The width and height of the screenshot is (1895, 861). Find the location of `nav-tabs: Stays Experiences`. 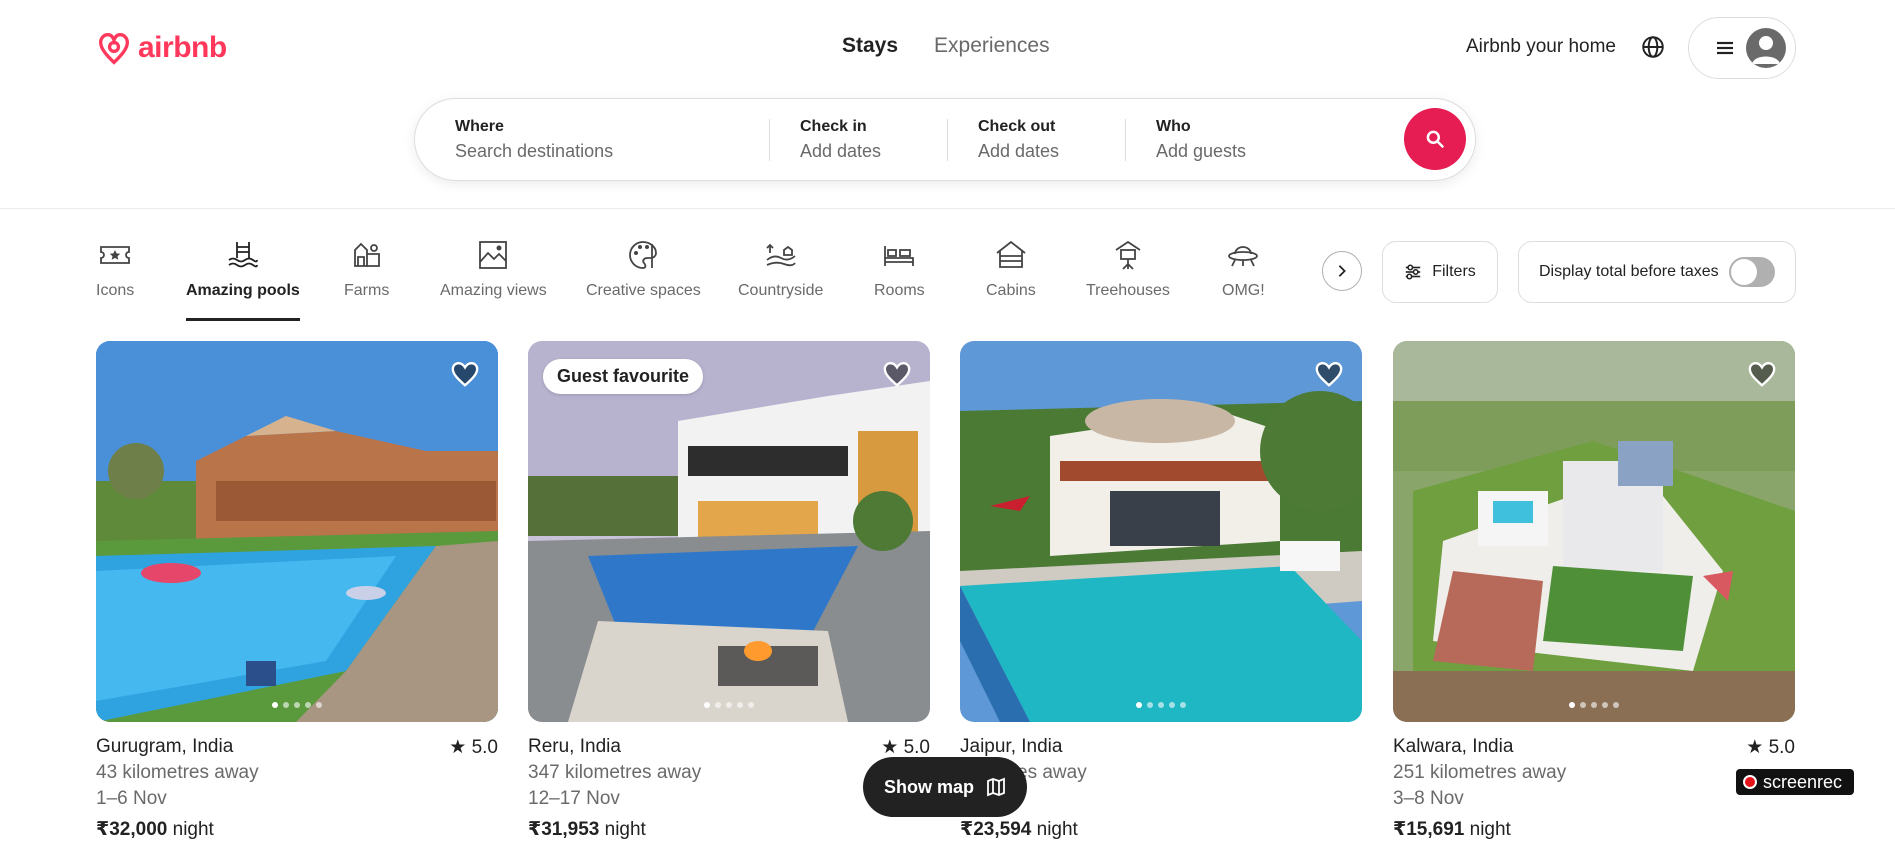

nav-tabs: Stays Experiences is located at coordinates (946, 46).